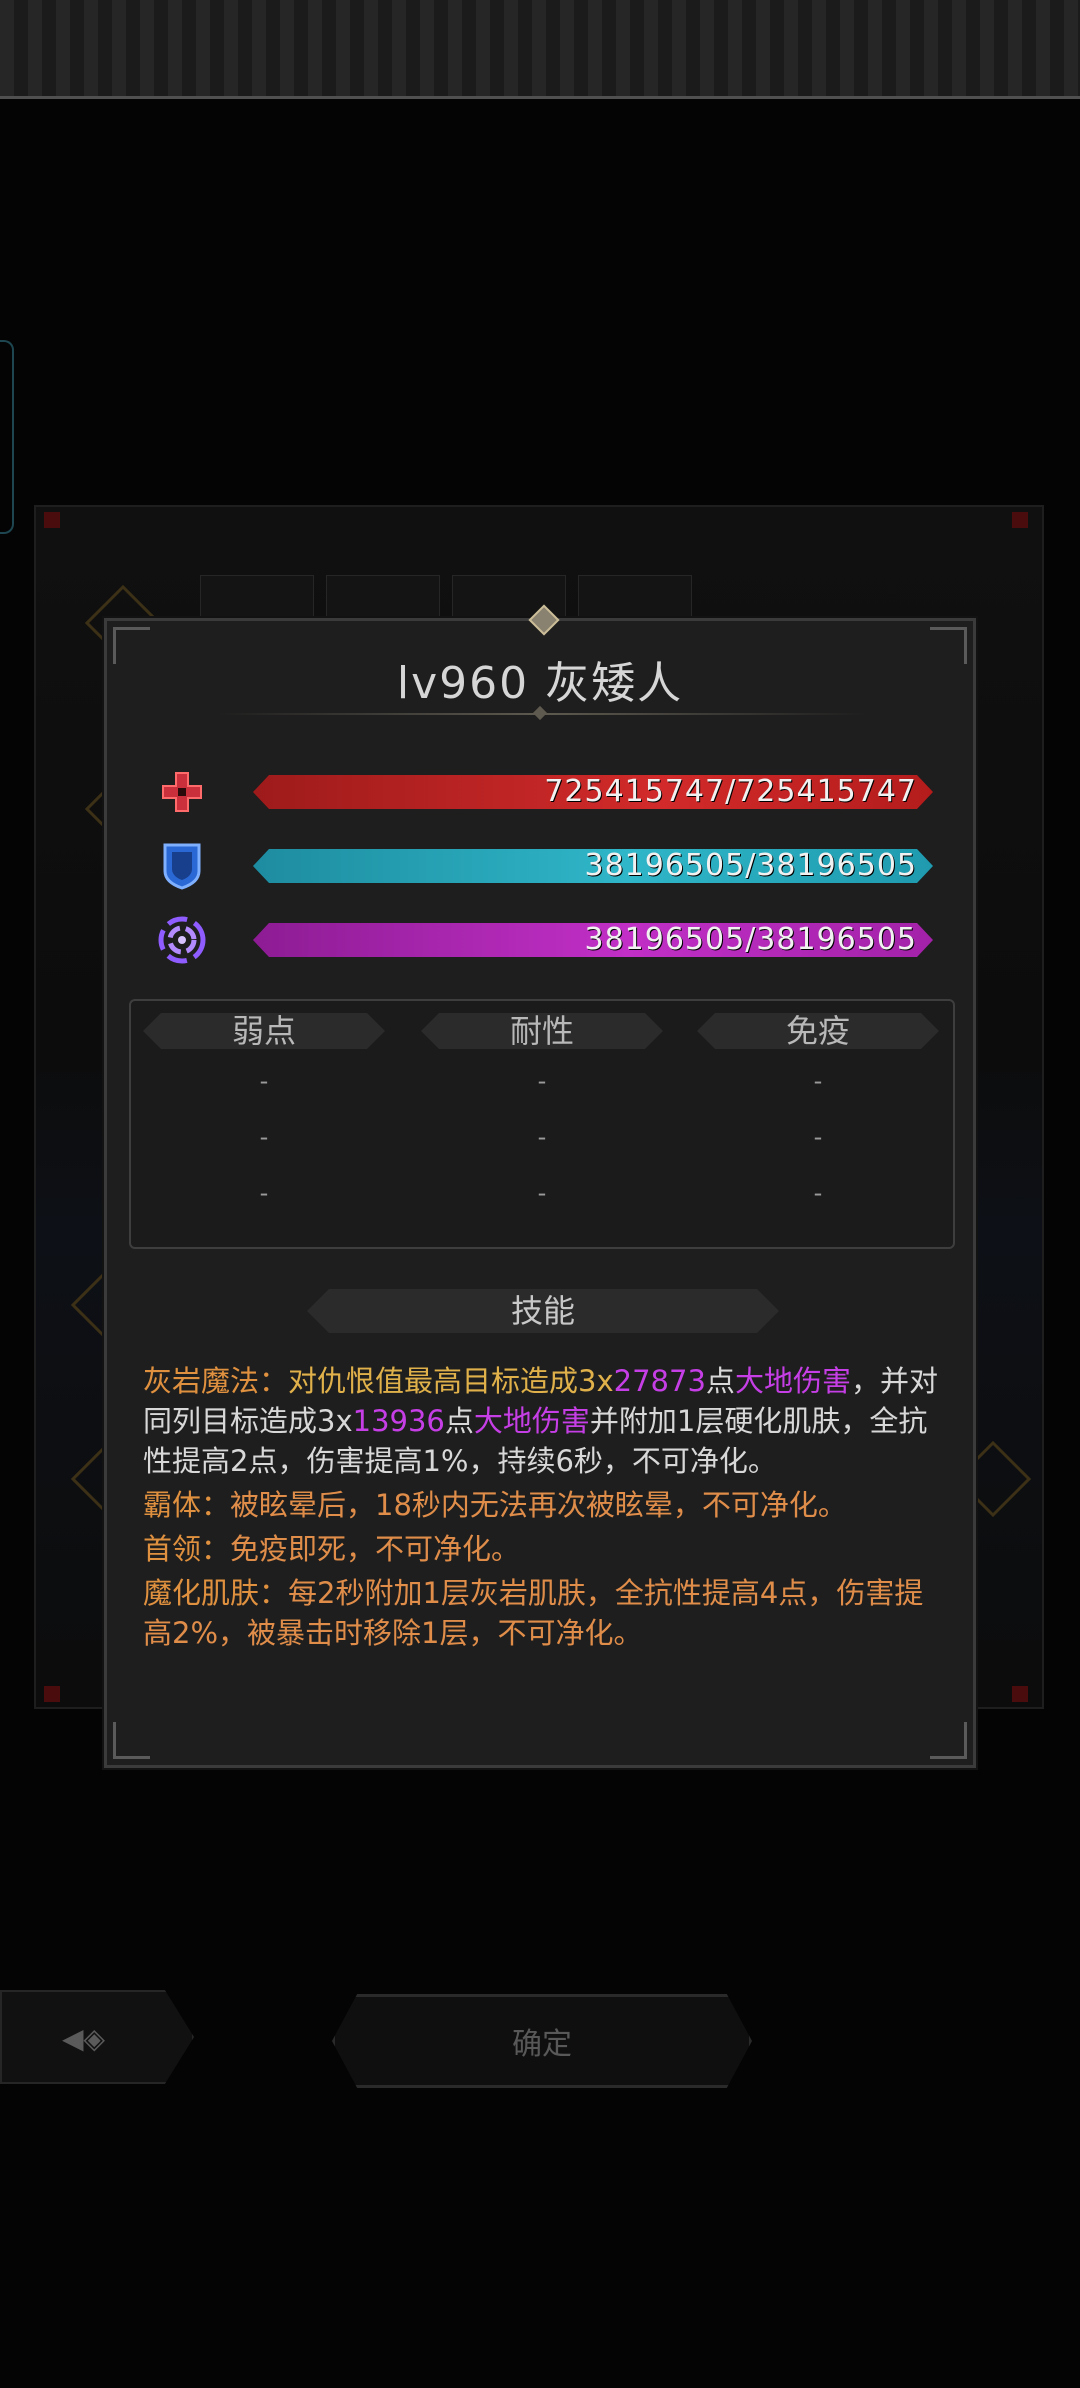 This screenshot has height=2388, width=1080. I want to click on skill-name: 灰岩魔法, so click(201, 1381).